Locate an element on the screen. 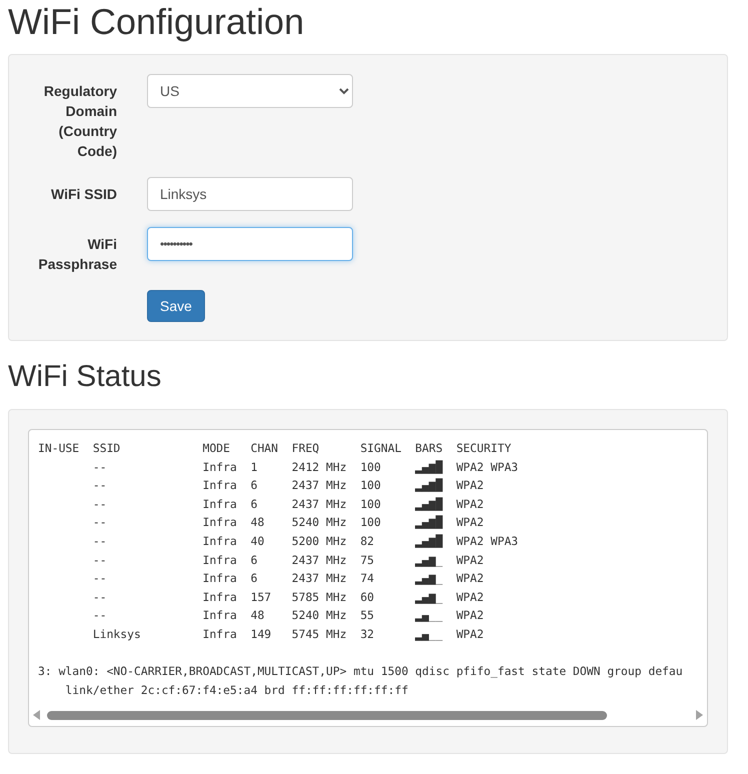  output-line: -- Infra 6 2437 MHz 74 ▂▄▆_ WPA2 is located at coordinates (288, 579).